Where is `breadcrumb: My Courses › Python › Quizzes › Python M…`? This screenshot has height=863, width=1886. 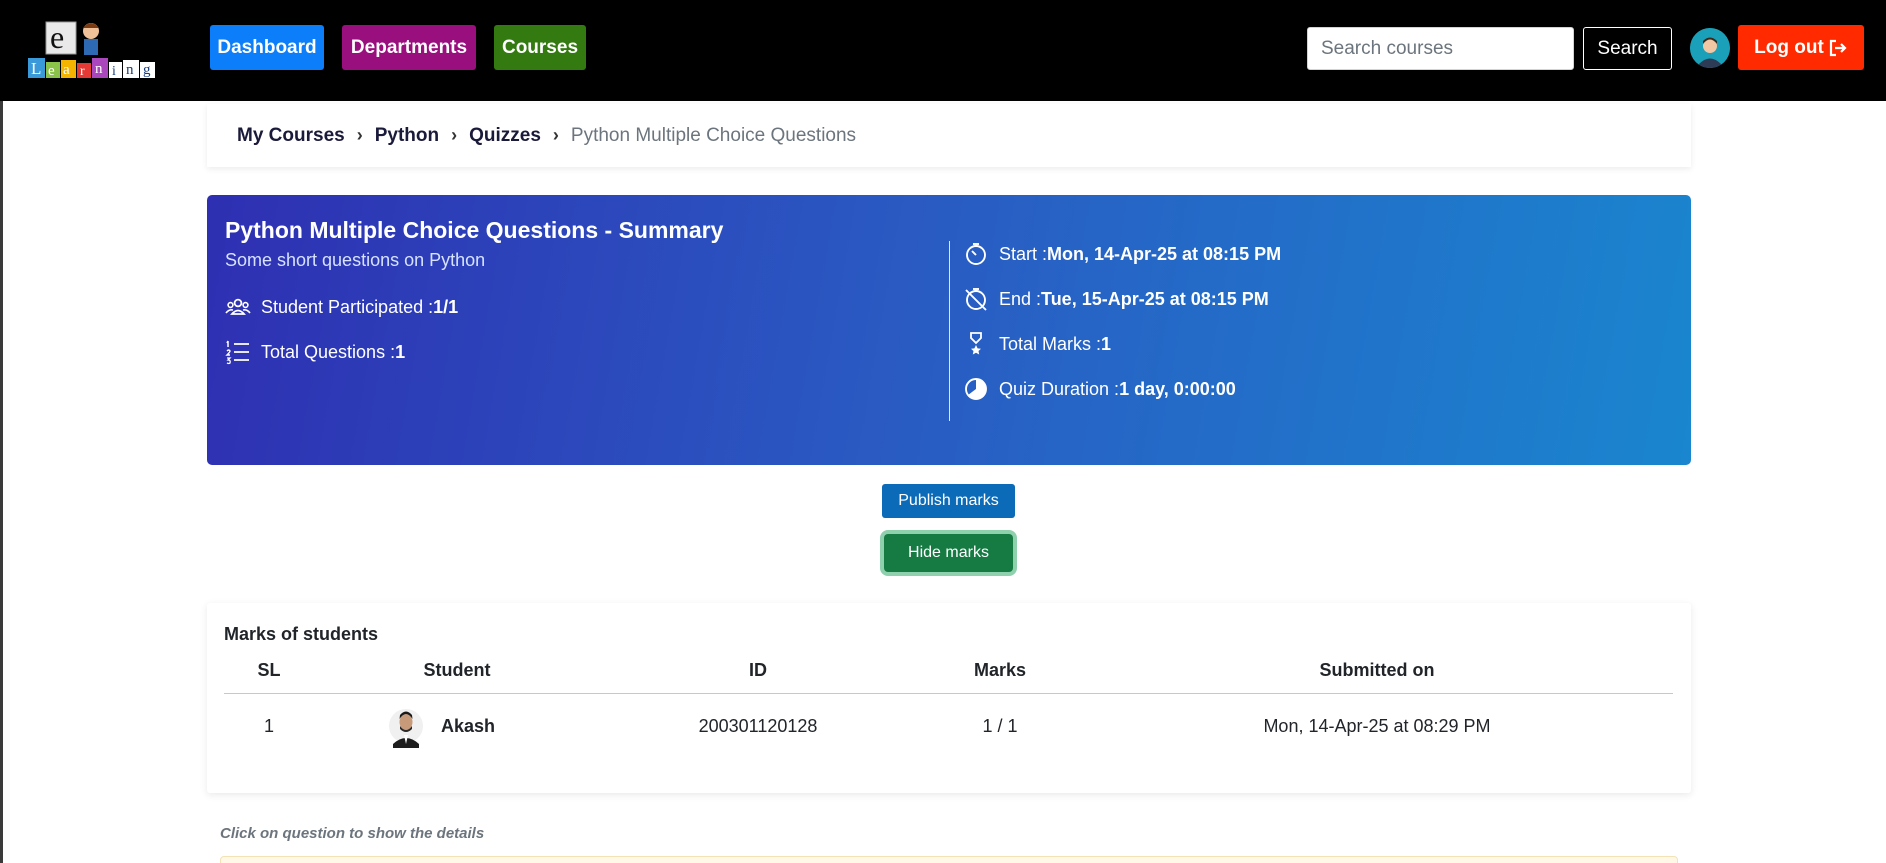 breadcrumb: My Courses › Python › Quizzes › Python M… is located at coordinates (949, 135).